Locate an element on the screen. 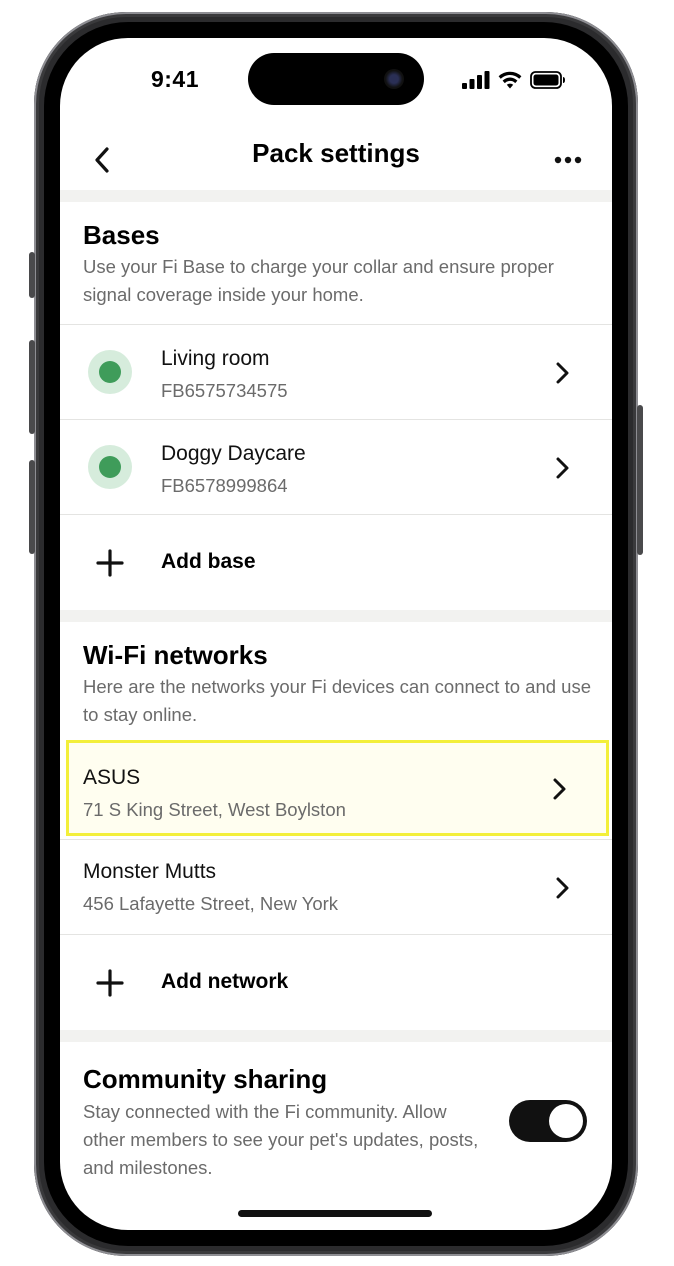 The image size is (674, 1266). page-title: Pack settings is located at coordinates (336, 153).